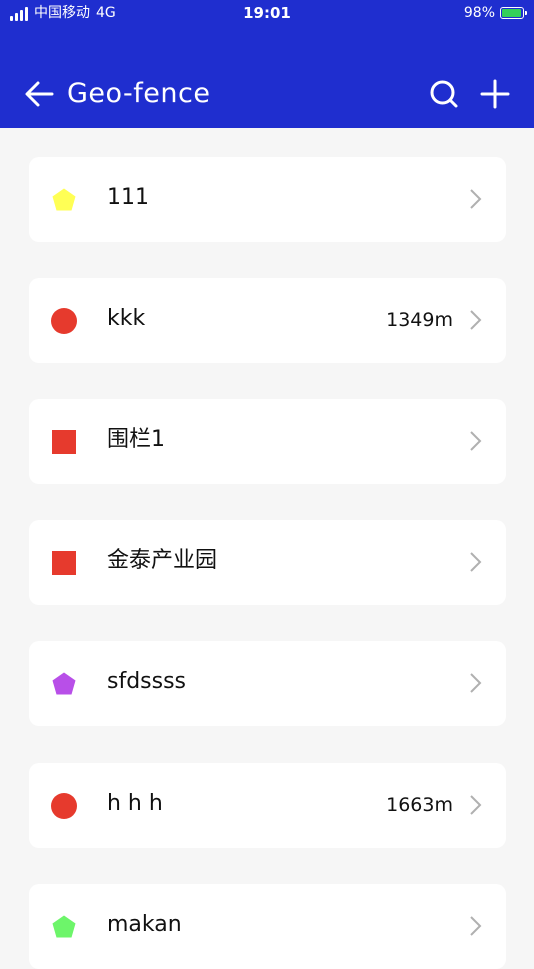  I want to click on fence-name: h h h, so click(135, 803).